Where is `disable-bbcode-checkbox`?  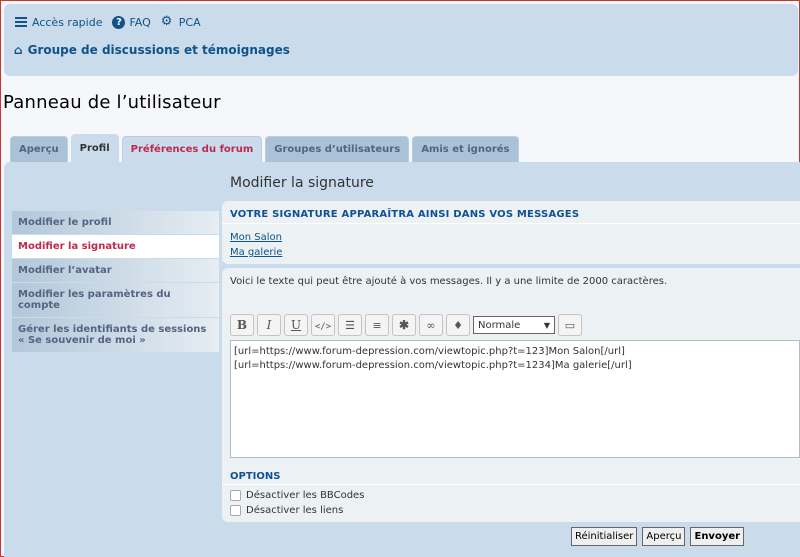 disable-bbcode-checkbox is located at coordinates (235, 495).